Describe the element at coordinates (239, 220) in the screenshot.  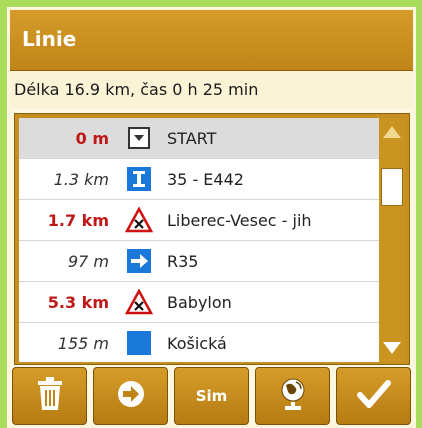
I see `row-label: Liberec-Vesec - jih` at that location.